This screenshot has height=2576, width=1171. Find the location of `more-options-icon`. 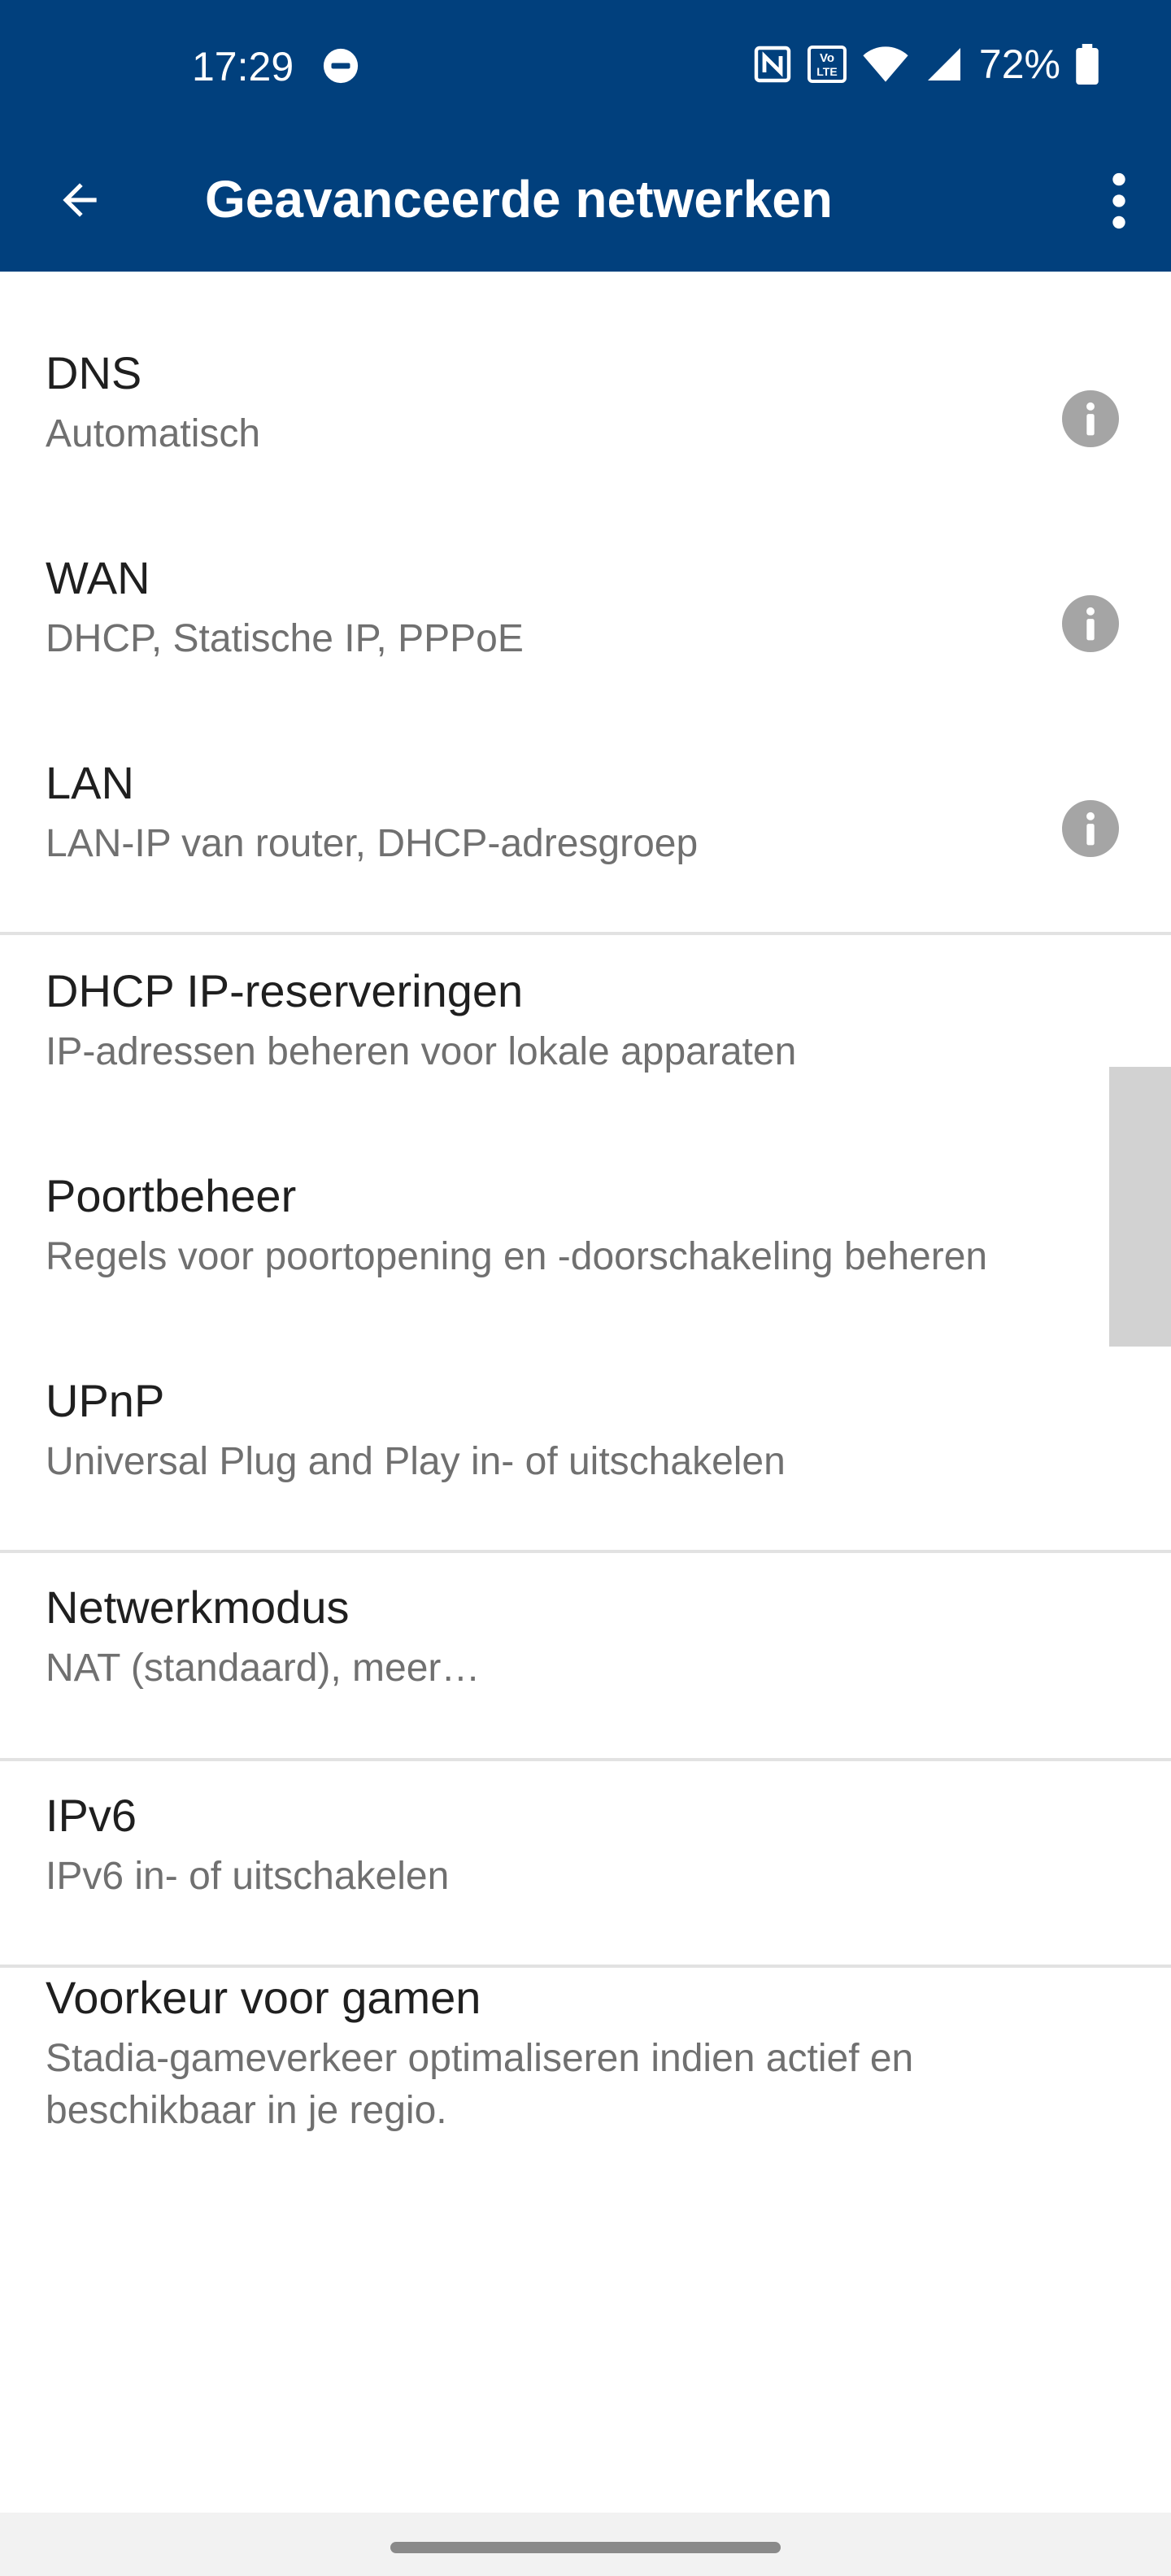

more-options-icon is located at coordinates (1119, 201).